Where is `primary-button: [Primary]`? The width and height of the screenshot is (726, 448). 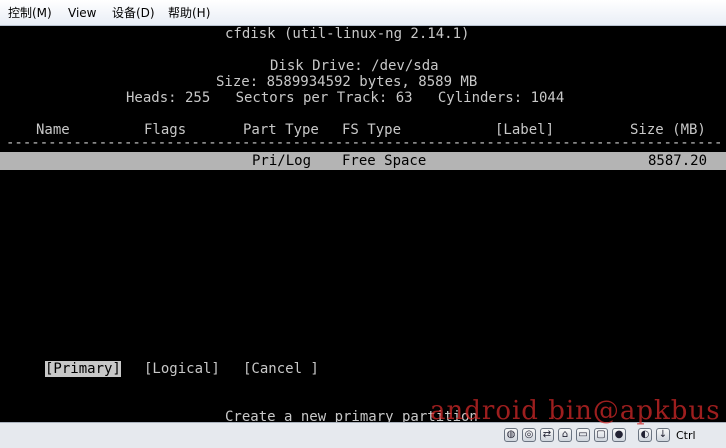 primary-button: [Primary] is located at coordinates (83, 369).